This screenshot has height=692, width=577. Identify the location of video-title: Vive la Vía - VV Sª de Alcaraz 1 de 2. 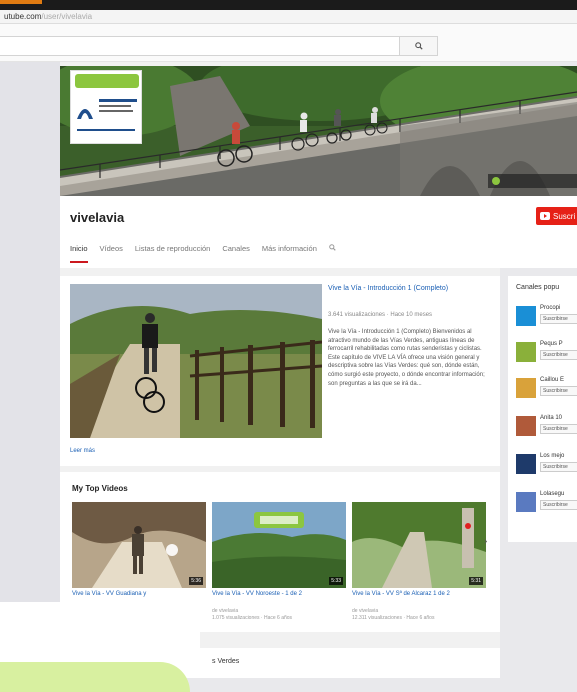
(419, 594).